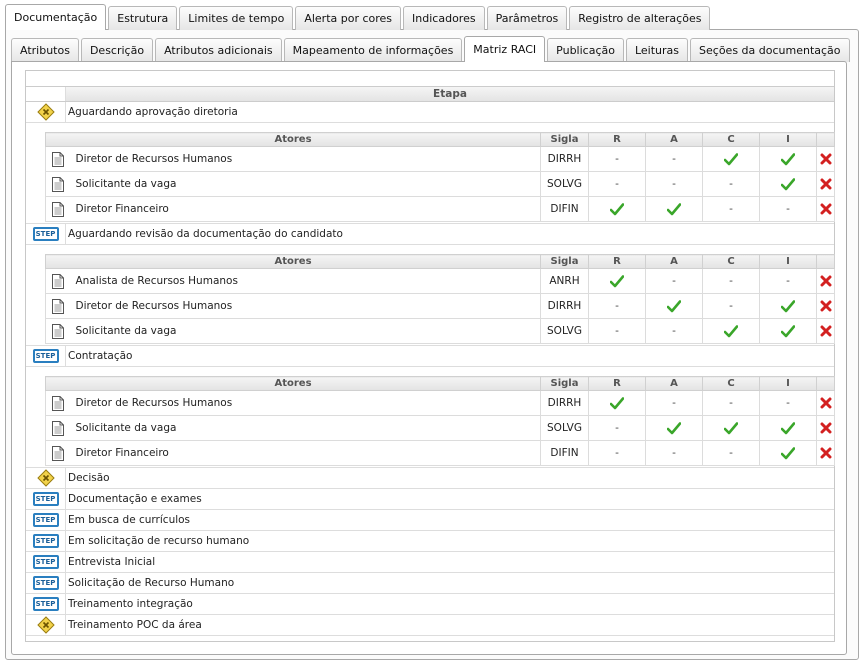 The height and width of the screenshot is (664, 864). I want to click on tab-tabs_sub-2: Atributos adicionais, so click(218, 50).